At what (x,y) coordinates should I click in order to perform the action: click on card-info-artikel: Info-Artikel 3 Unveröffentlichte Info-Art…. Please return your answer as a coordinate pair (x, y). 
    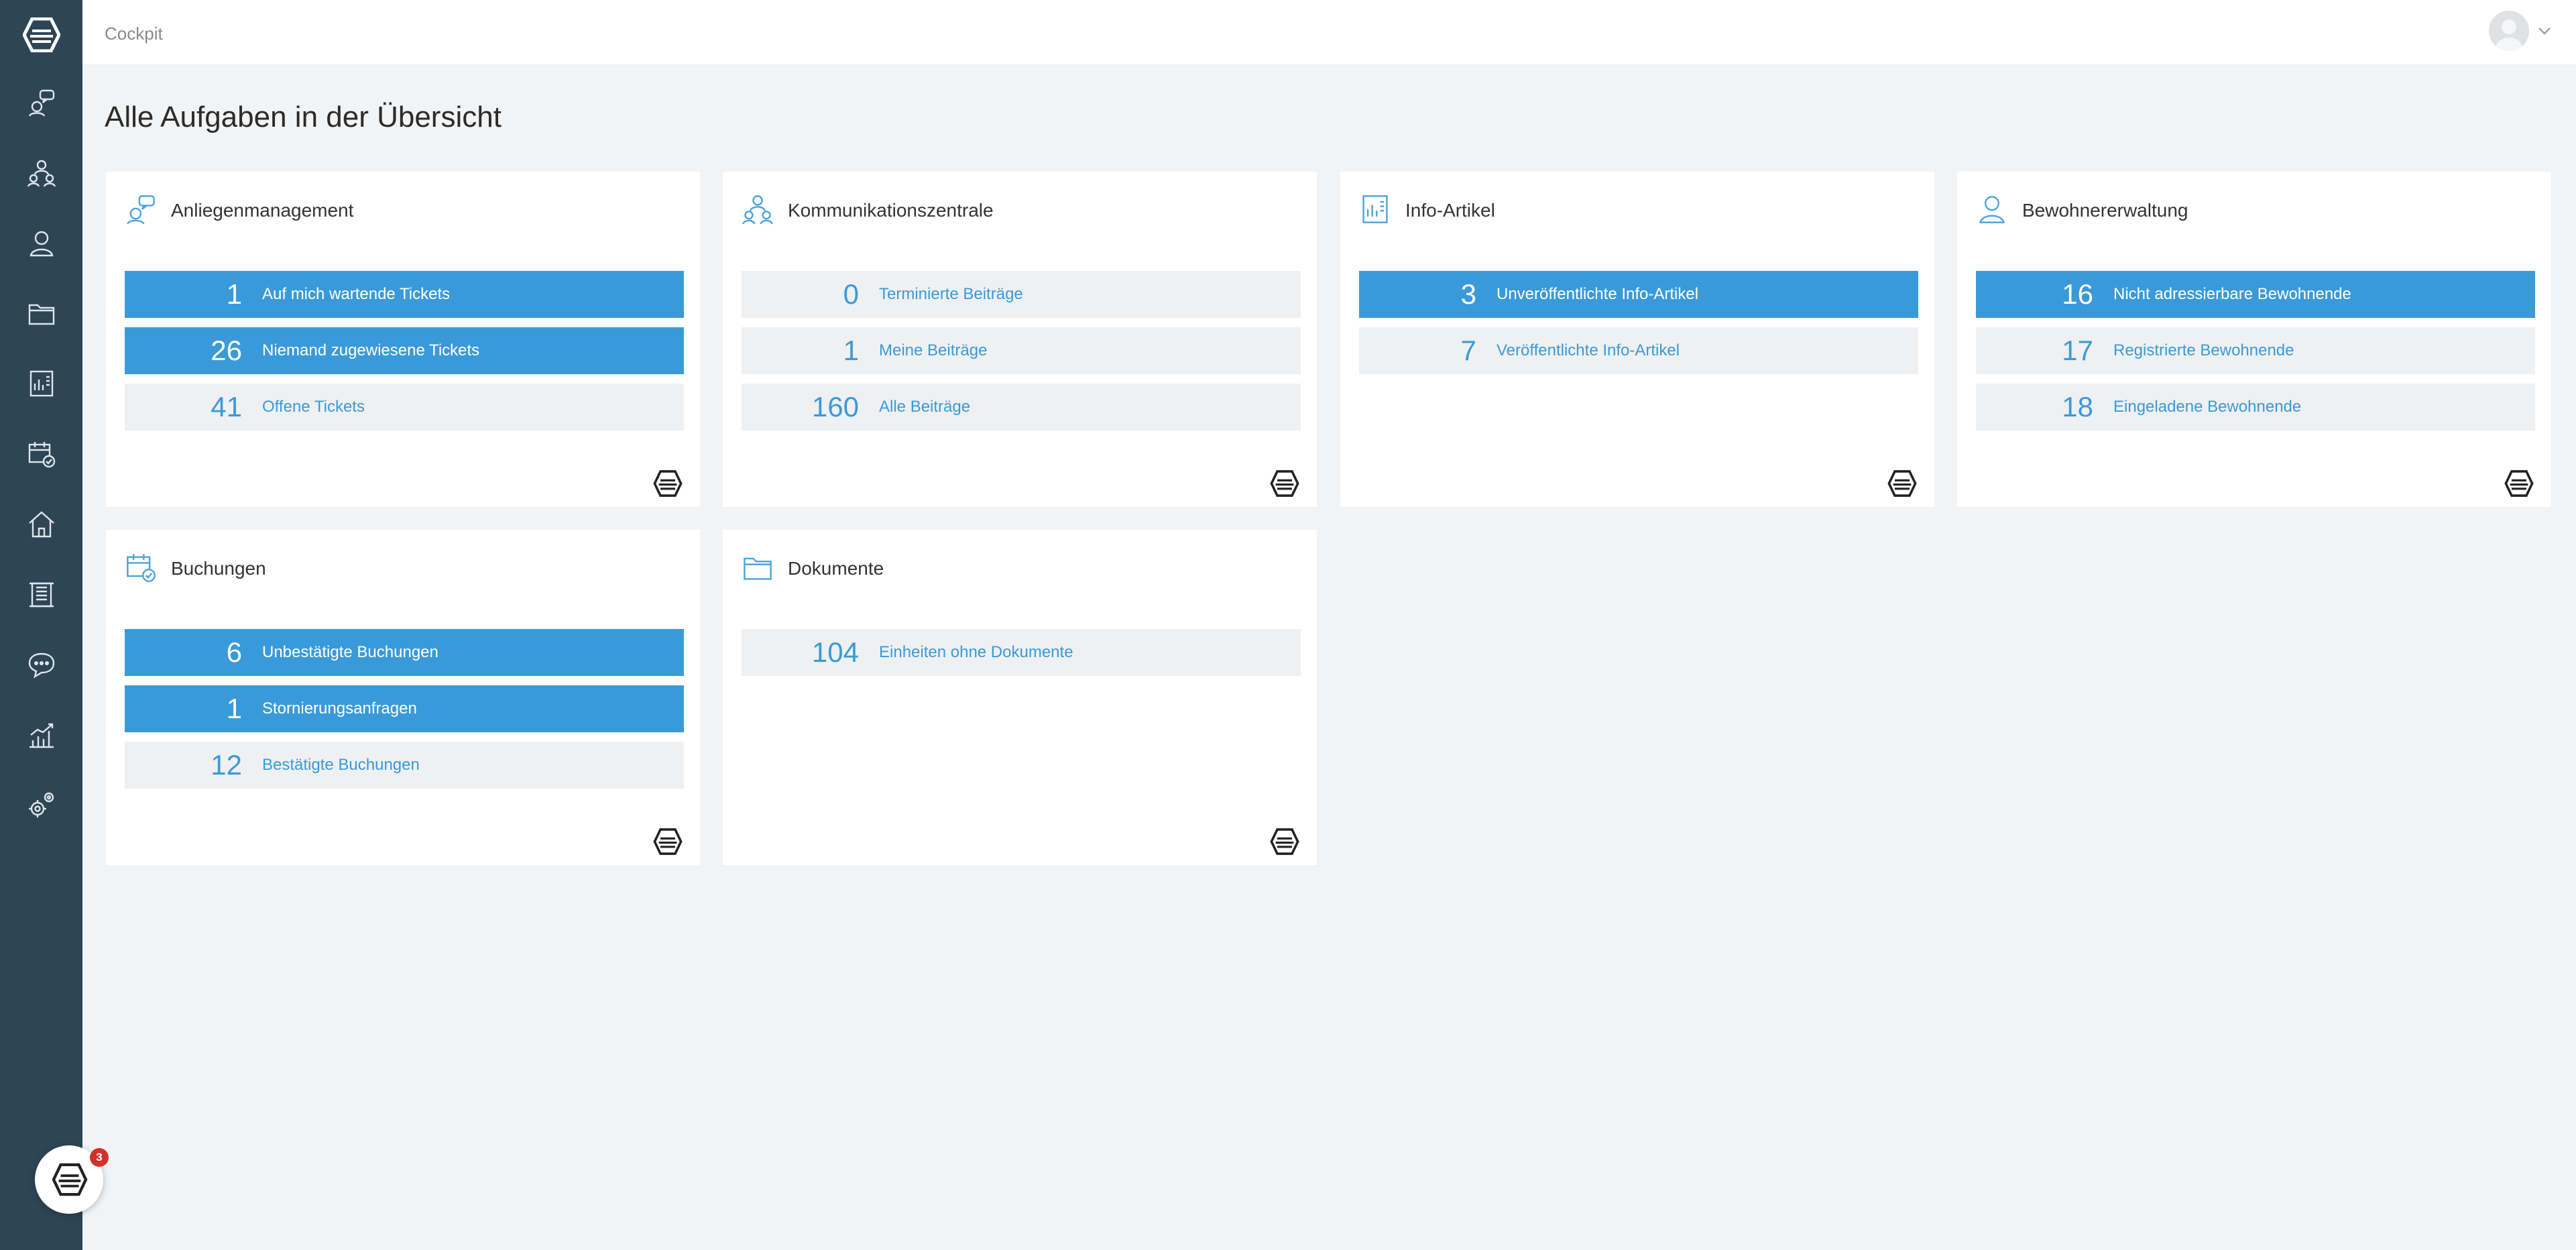
    Looking at the image, I should click on (1637, 339).